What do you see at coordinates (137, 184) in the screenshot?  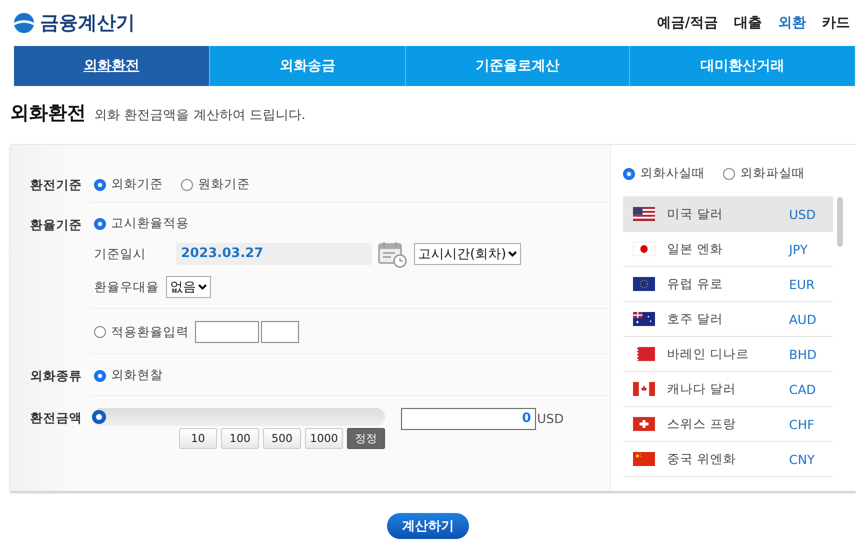 I see `radio-label: 외화기준` at bounding box center [137, 184].